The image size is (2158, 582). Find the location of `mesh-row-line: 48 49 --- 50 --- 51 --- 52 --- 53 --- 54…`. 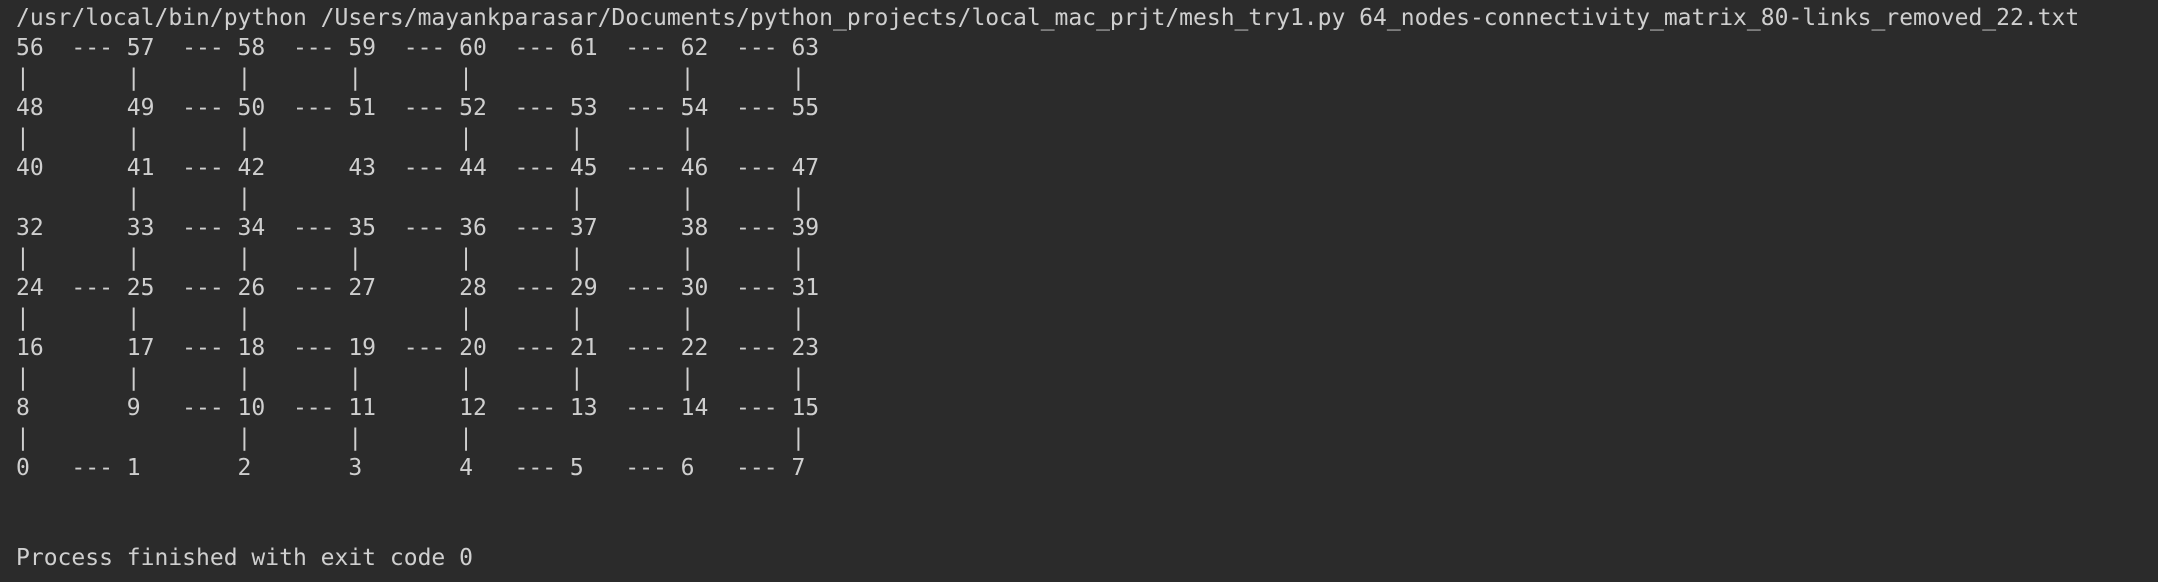

mesh-row-line: 48 49 --- 50 --- 51 --- 52 --- 53 --- 54… is located at coordinates (418, 108).